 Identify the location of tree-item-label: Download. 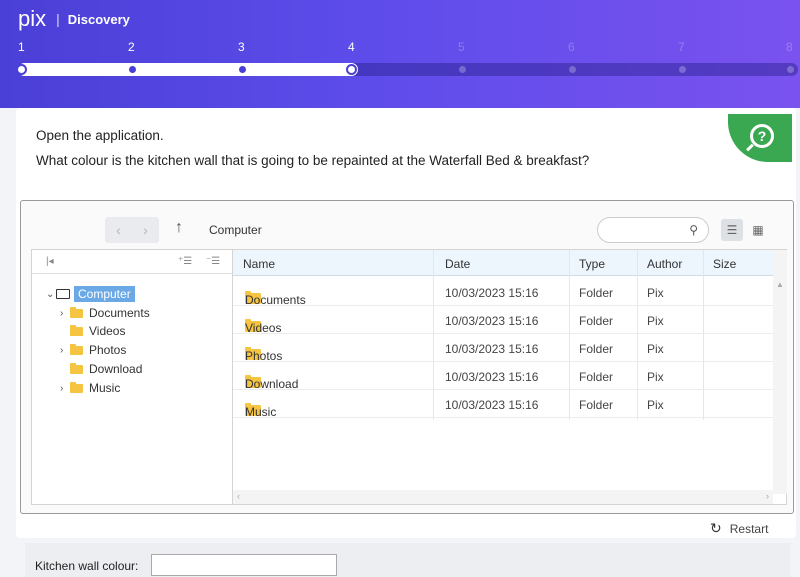
(116, 369).